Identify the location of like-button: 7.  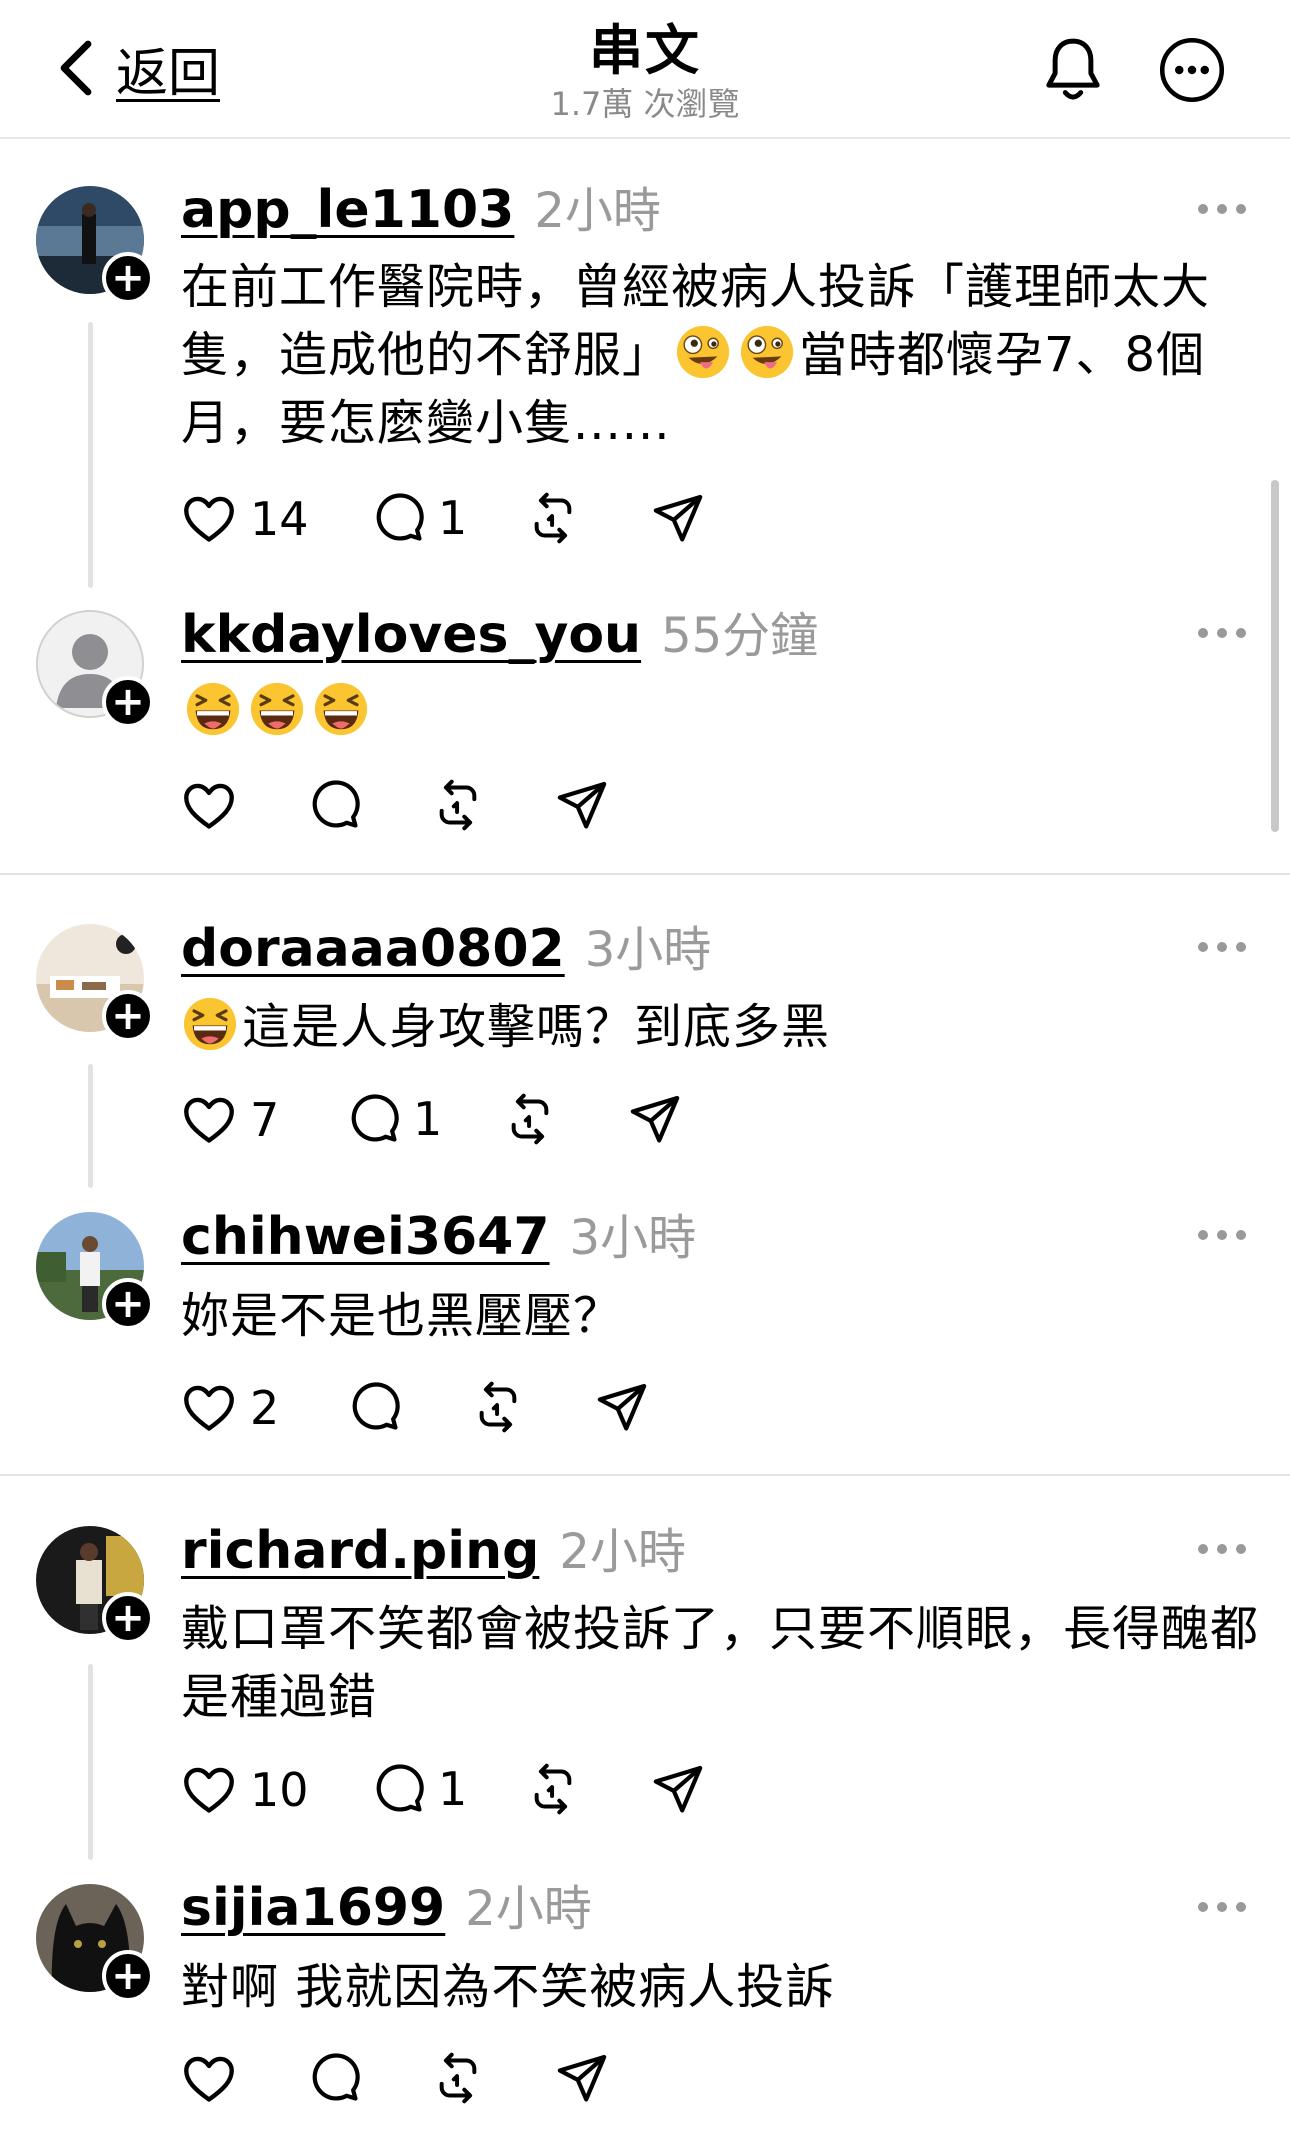
(229, 1120).